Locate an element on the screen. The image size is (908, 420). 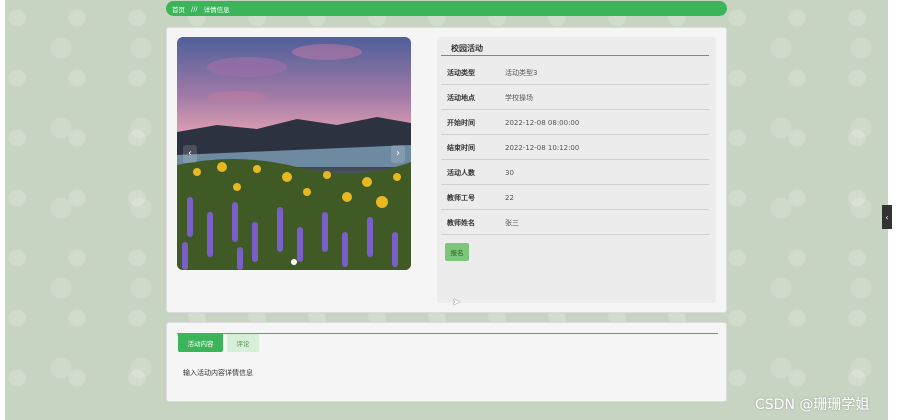
field-value: 22 is located at coordinates (509, 197).